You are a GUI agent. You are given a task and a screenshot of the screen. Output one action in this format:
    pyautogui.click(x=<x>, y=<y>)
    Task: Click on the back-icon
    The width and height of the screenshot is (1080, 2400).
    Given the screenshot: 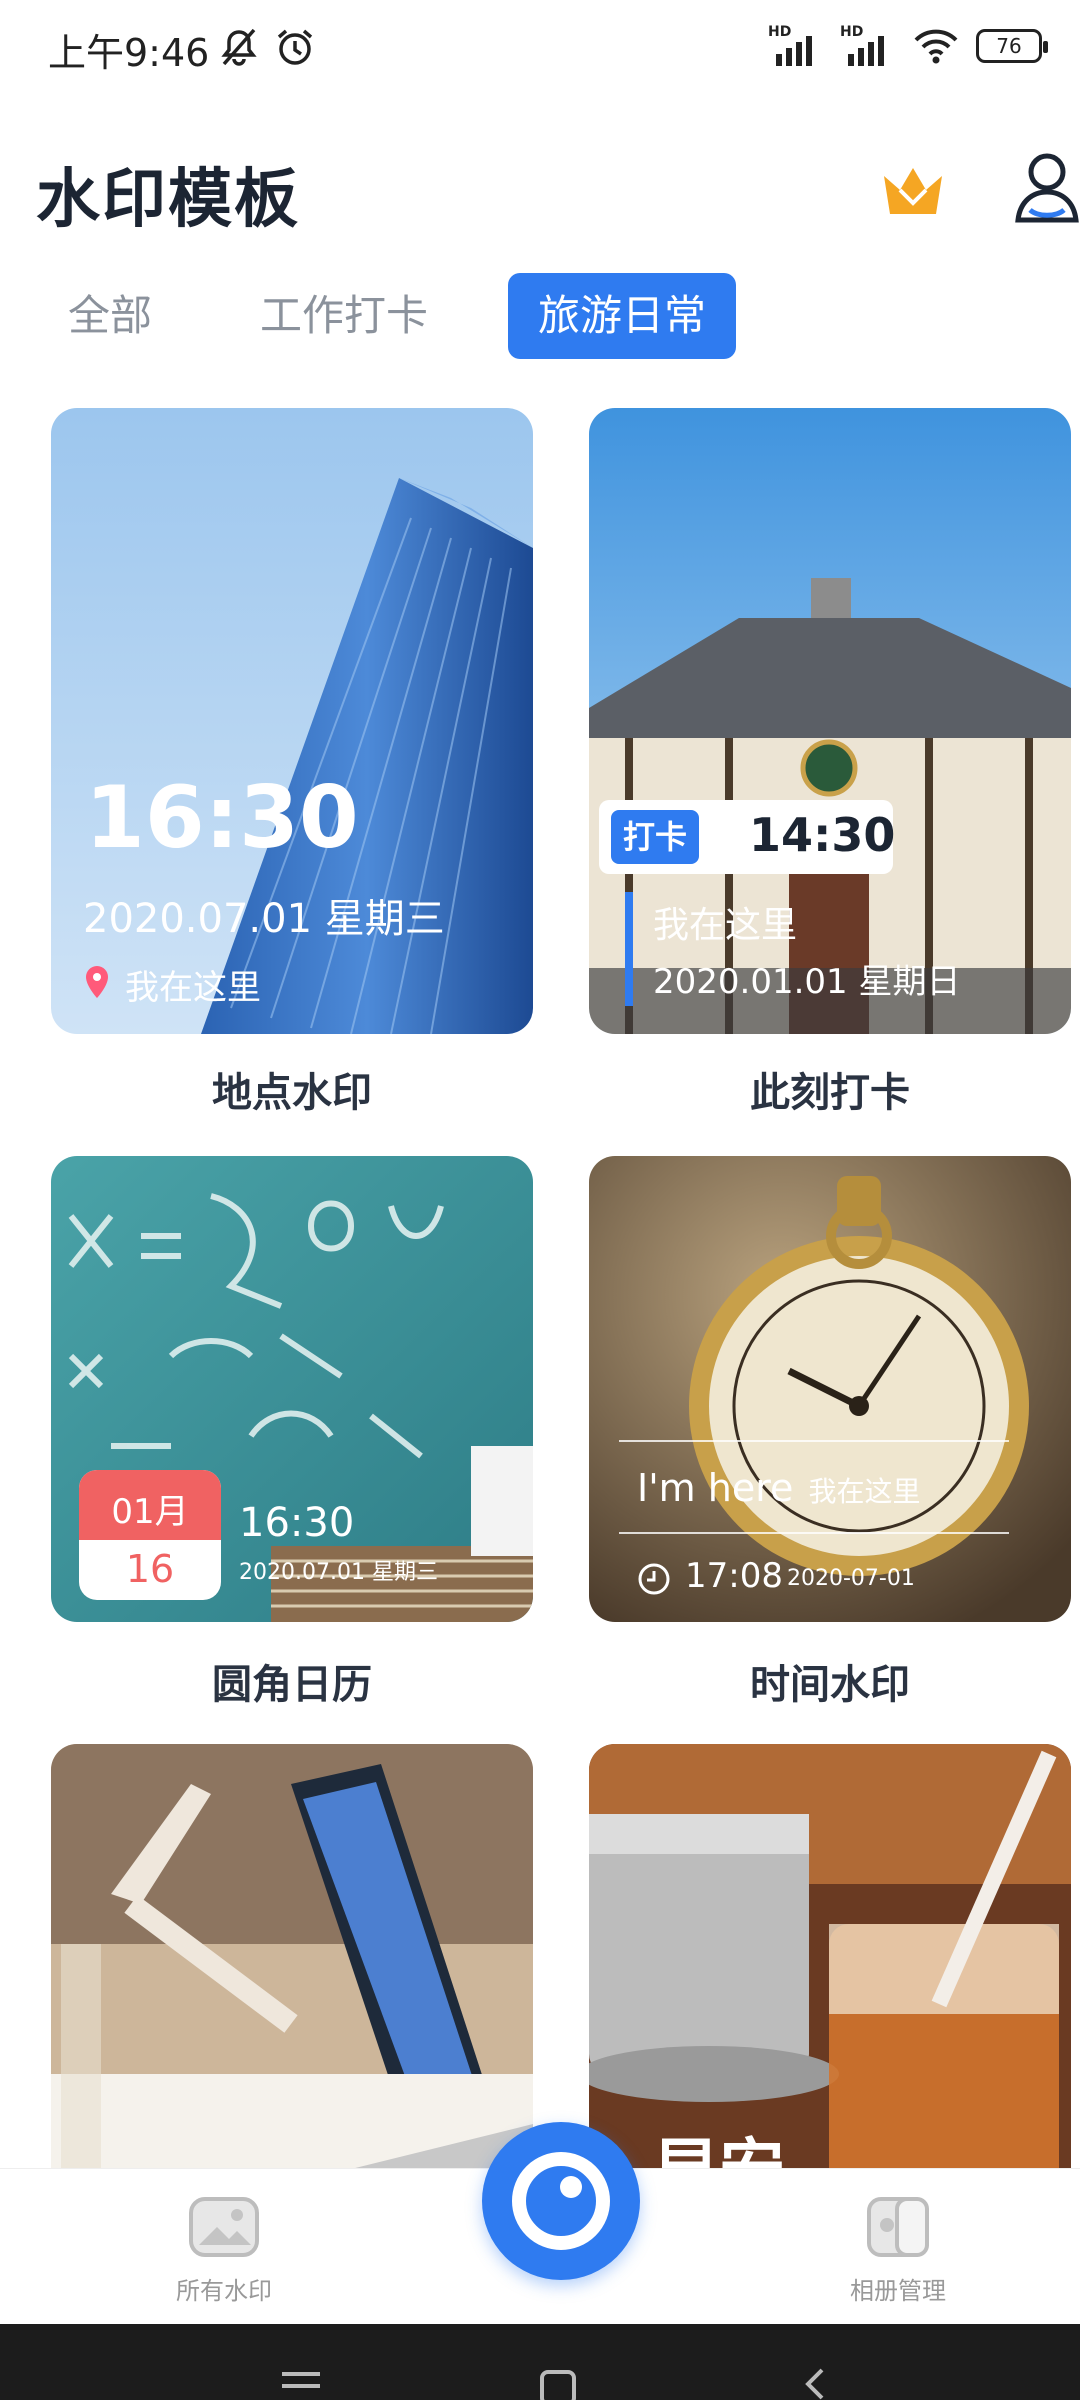 What is the action you would take?
    pyautogui.click(x=815, y=2383)
    